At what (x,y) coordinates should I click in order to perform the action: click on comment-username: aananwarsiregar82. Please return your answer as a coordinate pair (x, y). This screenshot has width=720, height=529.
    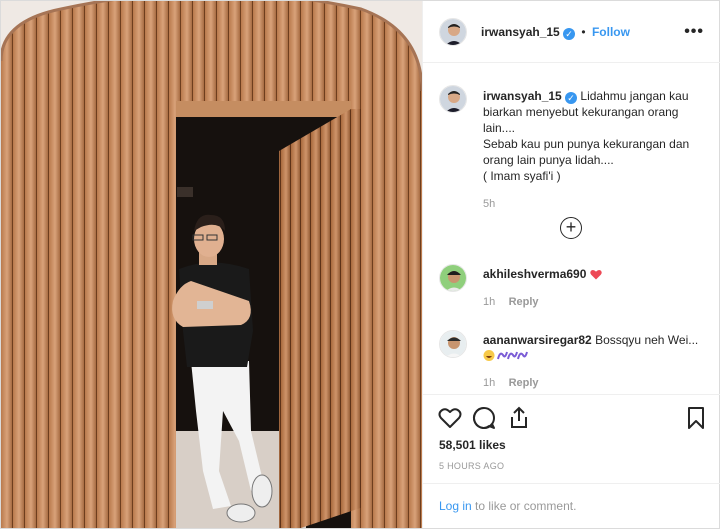
    Looking at the image, I should click on (537, 340).